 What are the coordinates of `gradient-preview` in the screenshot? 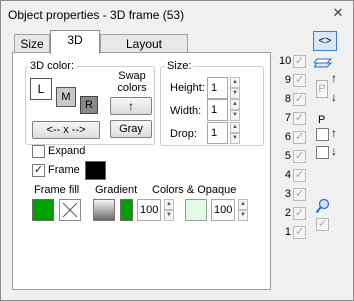 It's located at (104, 210).